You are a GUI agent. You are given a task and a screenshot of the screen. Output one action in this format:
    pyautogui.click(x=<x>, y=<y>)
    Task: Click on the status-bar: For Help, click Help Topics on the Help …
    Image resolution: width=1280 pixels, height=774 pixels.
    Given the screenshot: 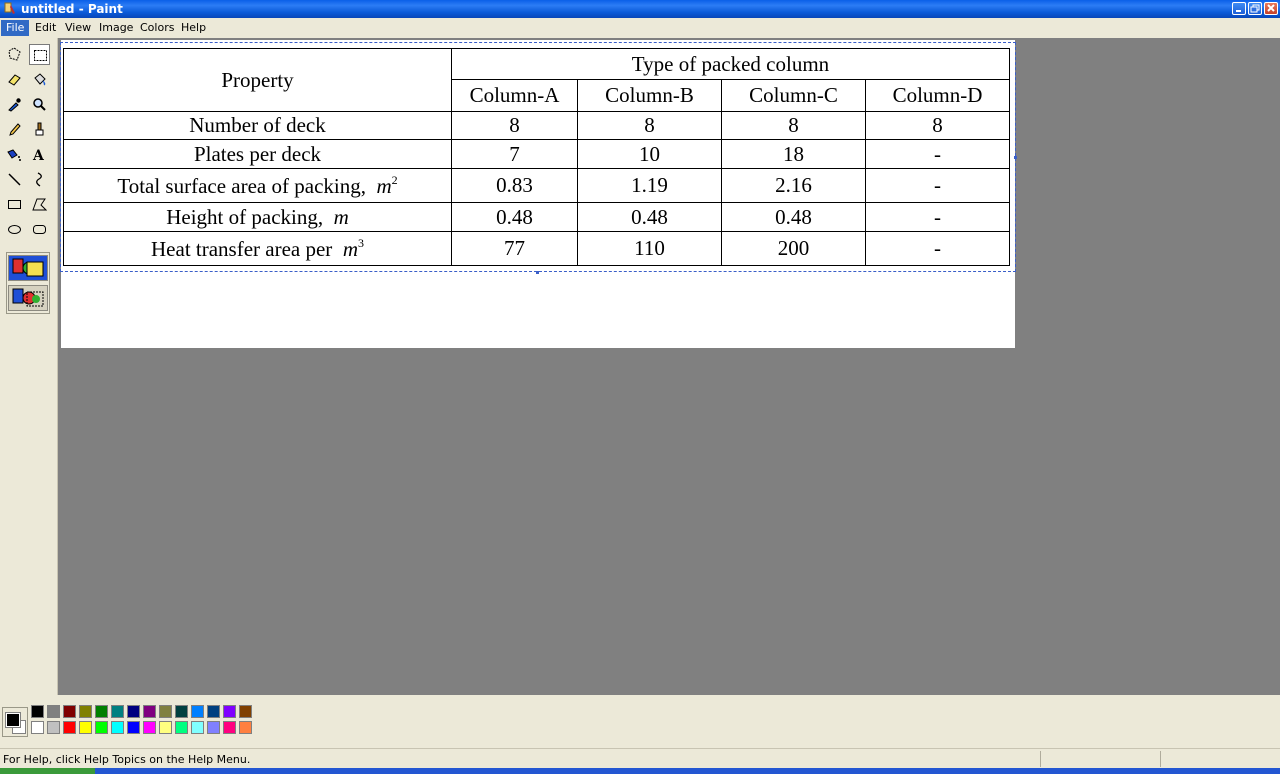 What is the action you would take?
    pyautogui.click(x=640, y=758)
    